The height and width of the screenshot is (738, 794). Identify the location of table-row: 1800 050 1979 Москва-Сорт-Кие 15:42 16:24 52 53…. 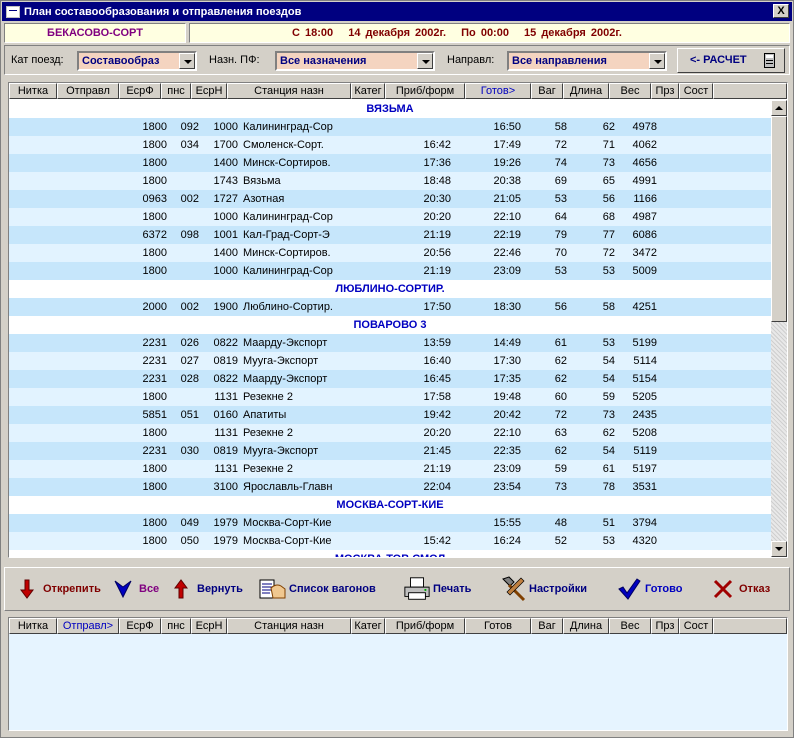
(390, 541).